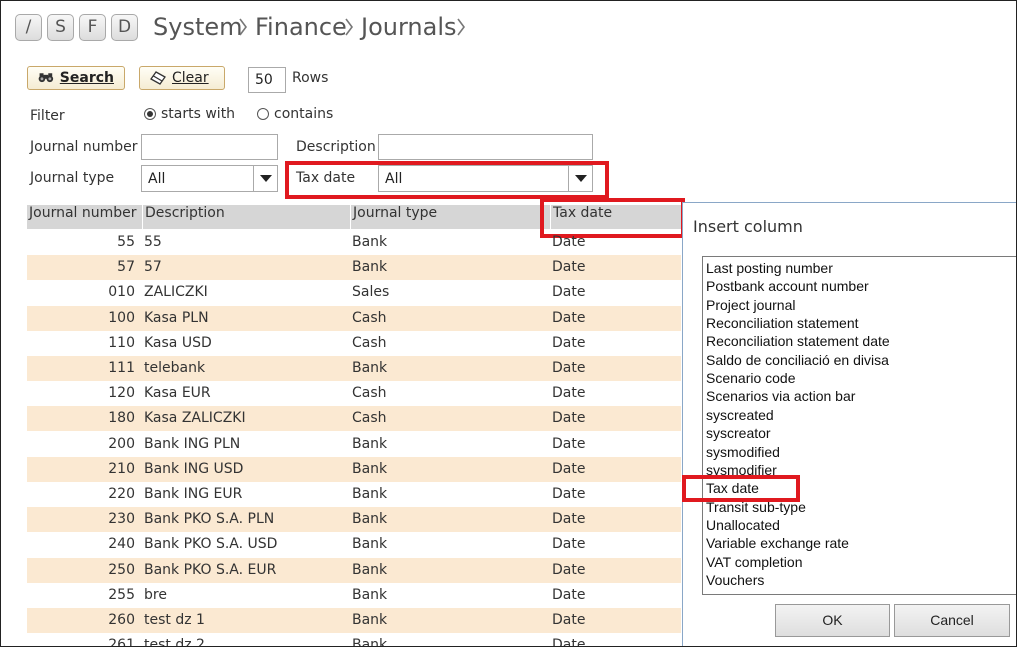  I want to click on column-header-description: Description, so click(246, 217).